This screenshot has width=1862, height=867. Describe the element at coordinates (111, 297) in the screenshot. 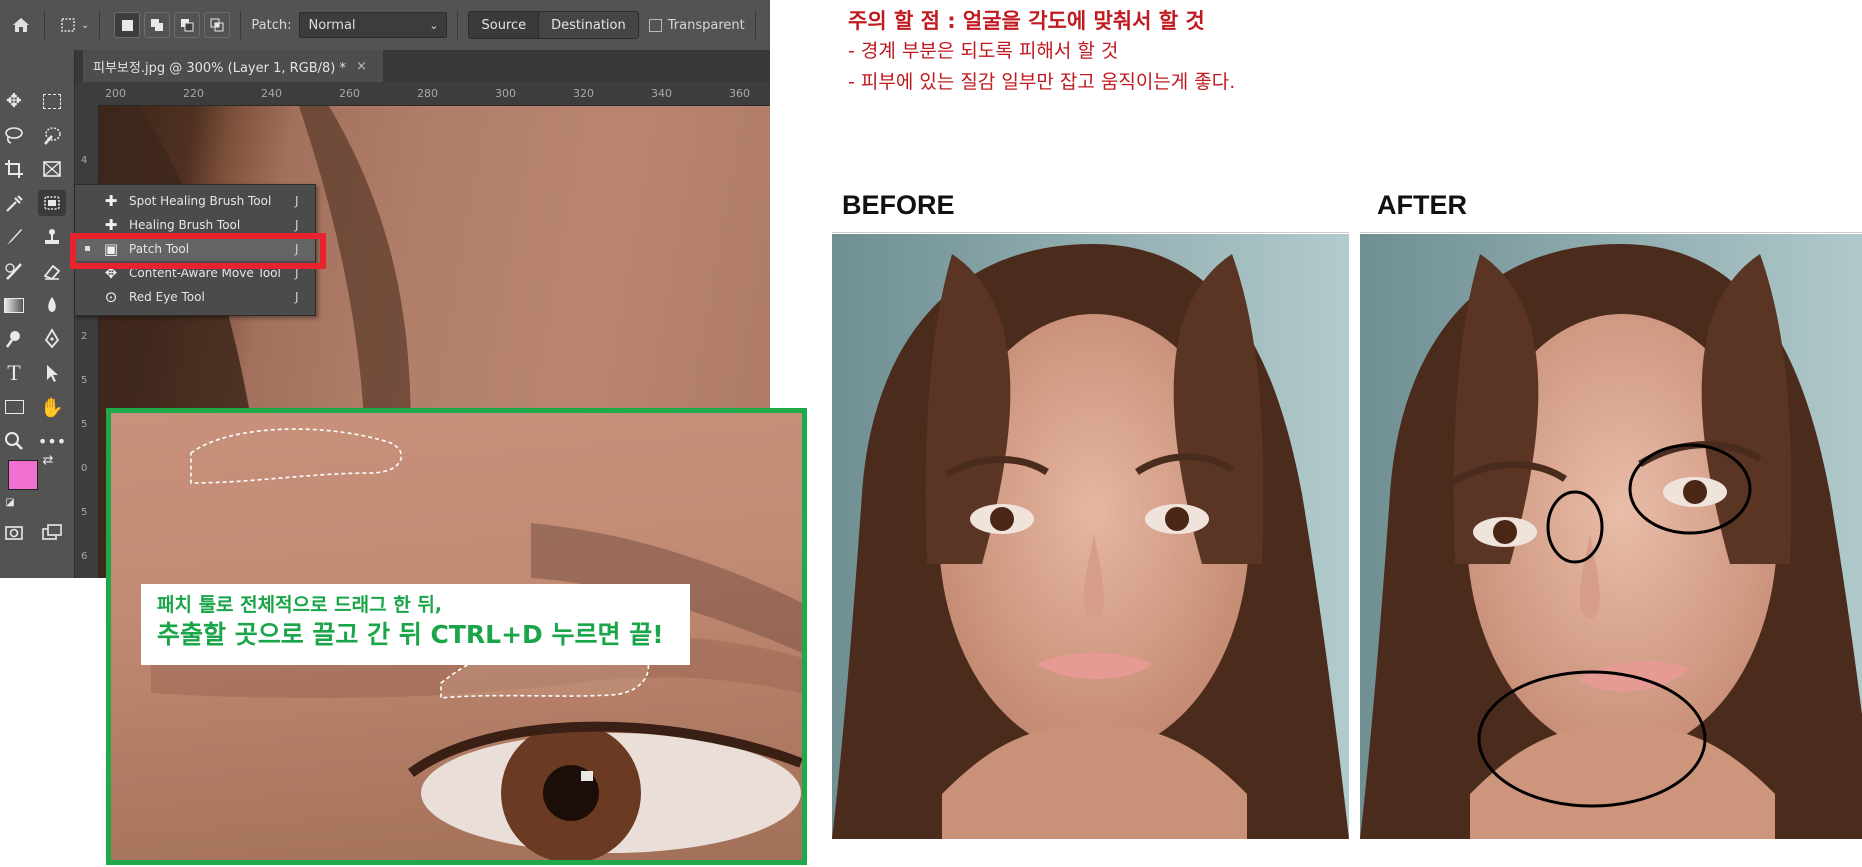

I see `red-eye-icon: ⊙` at that location.